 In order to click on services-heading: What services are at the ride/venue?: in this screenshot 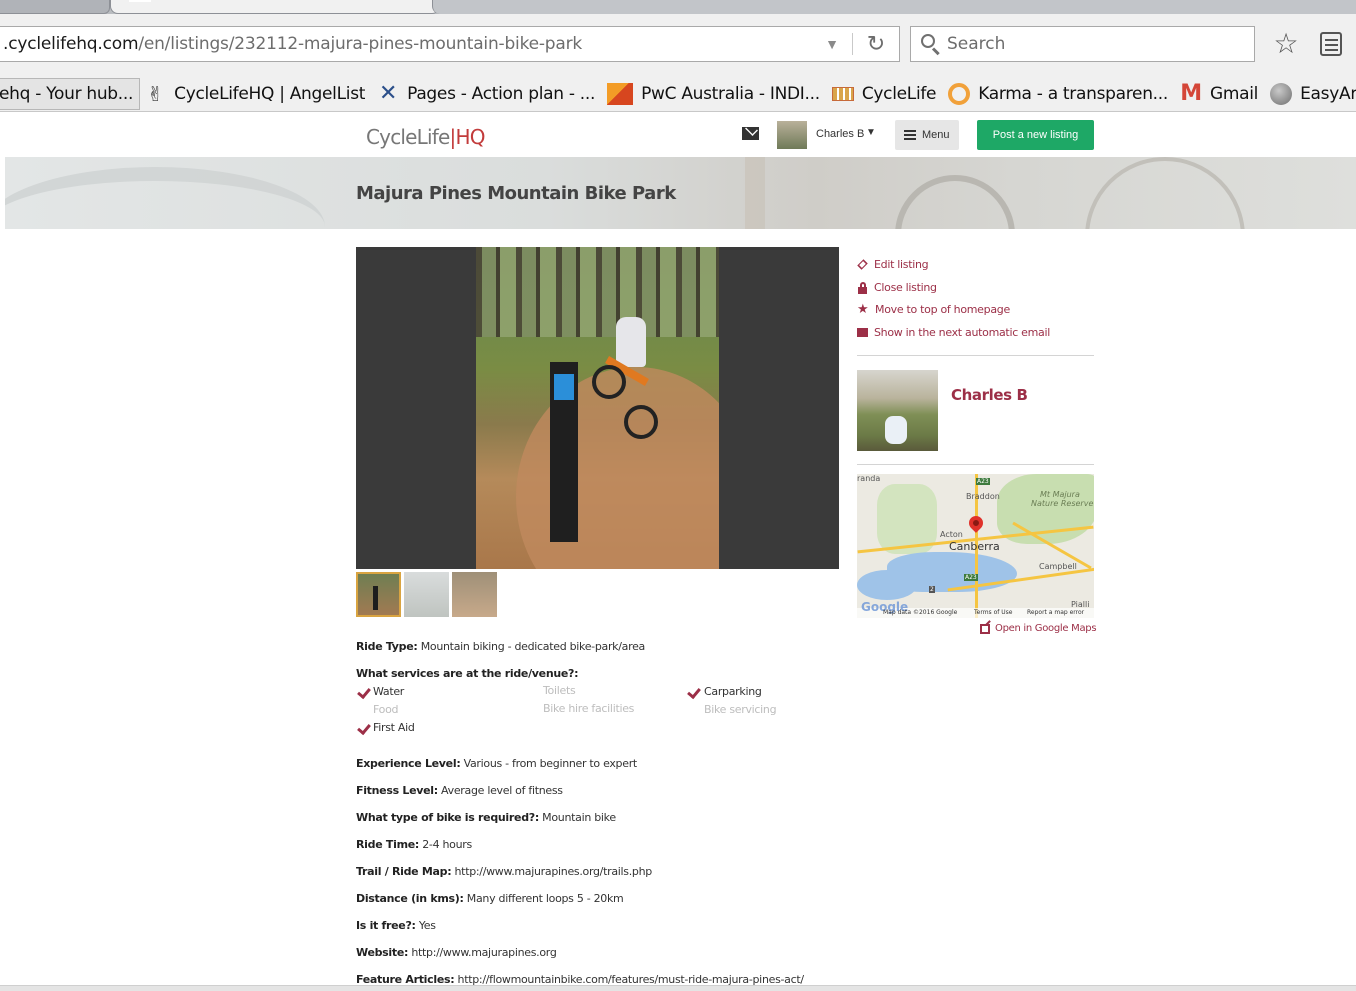, I will do `click(467, 673)`.